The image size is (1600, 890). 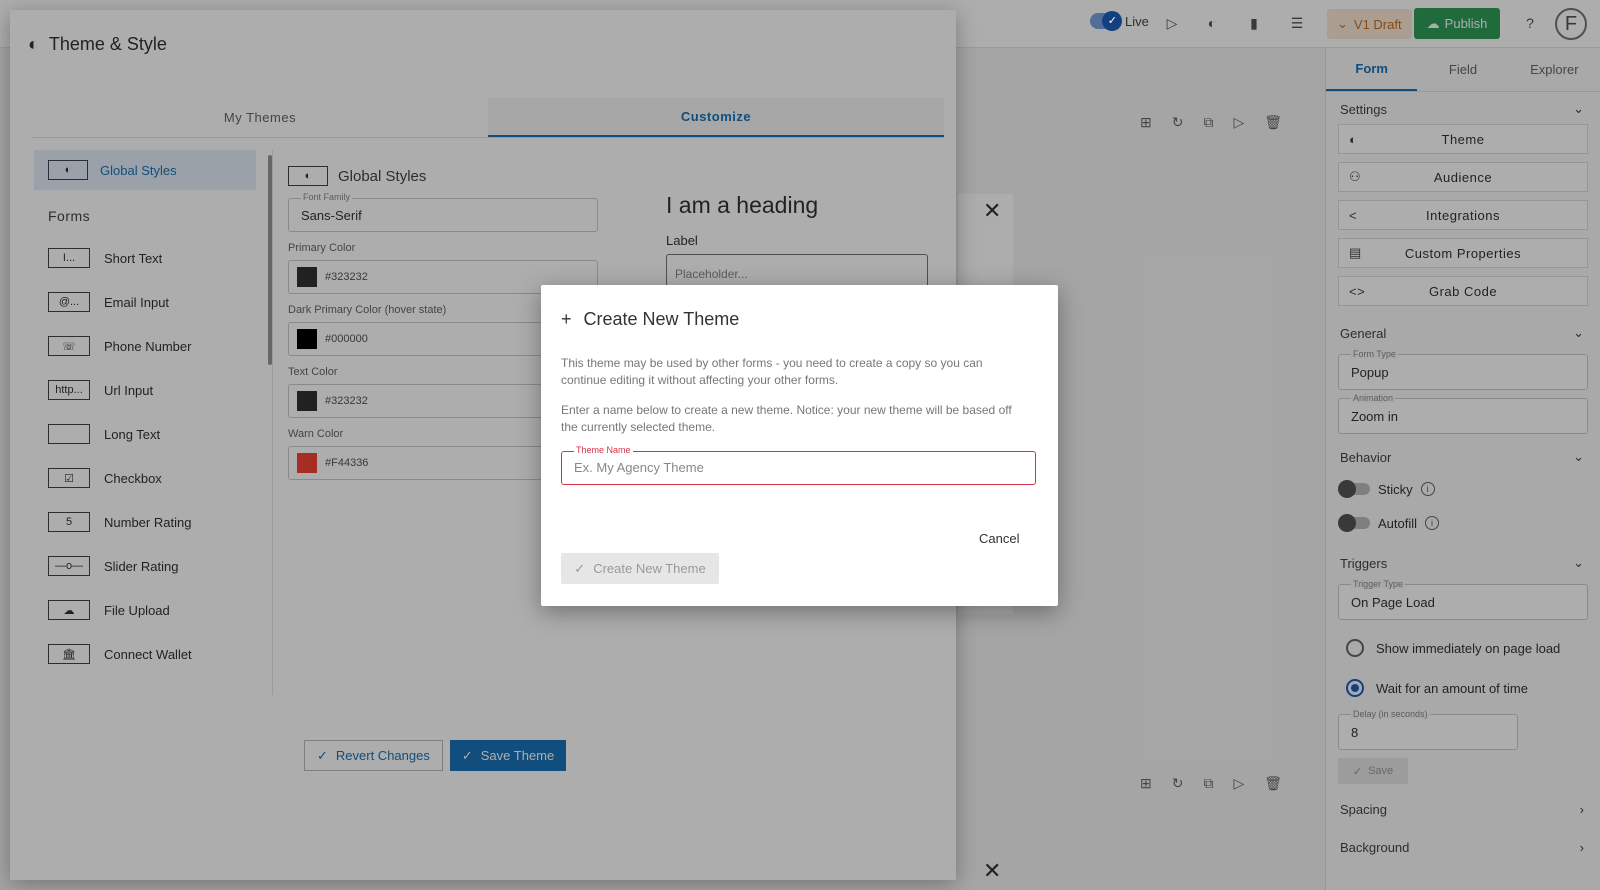 What do you see at coordinates (799, 467) in the screenshot?
I see `theme-name-input` at bounding box center [799, 467].